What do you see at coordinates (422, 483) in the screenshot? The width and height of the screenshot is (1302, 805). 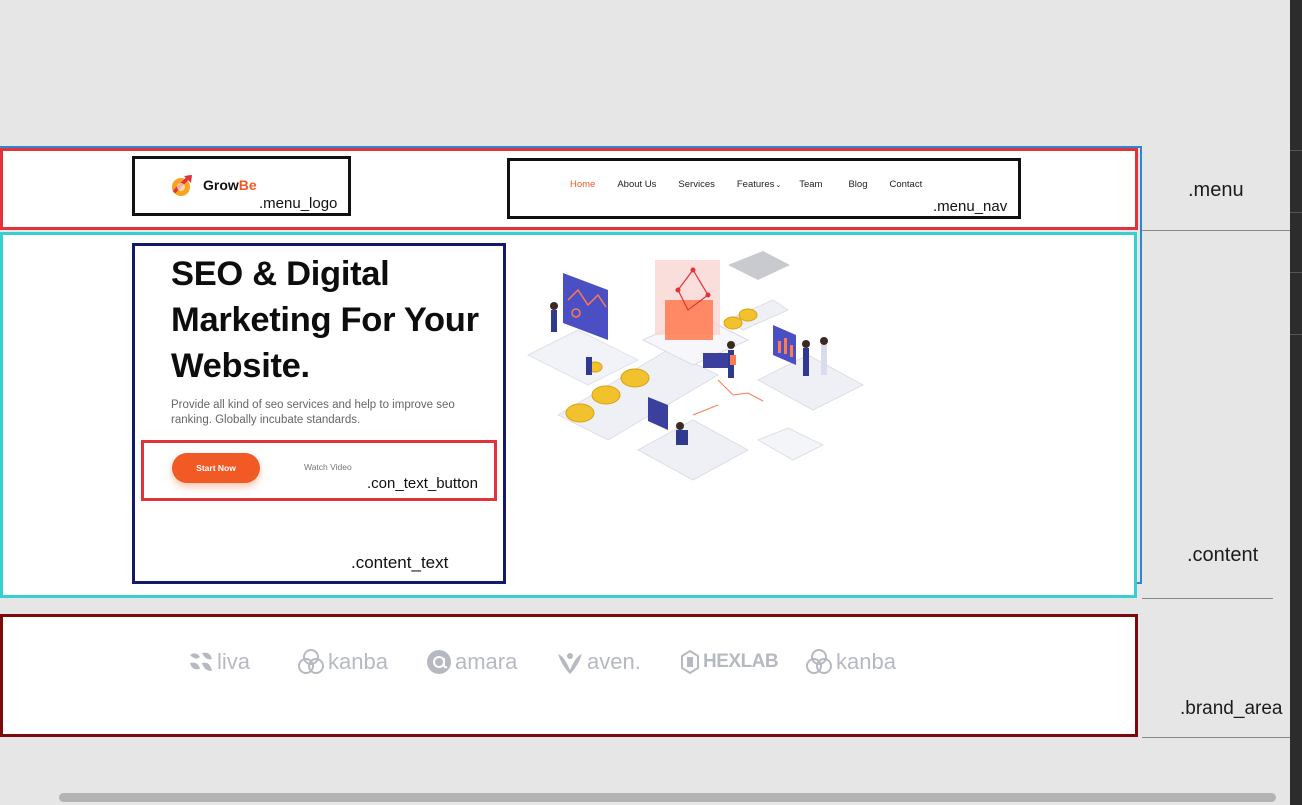 I see `con-text-button-class-label: .con_text_button` at bounding box center [422, 483].